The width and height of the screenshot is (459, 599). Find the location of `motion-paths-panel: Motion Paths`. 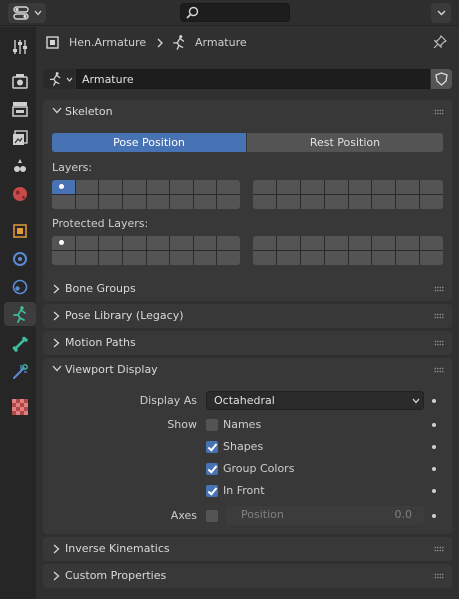

motion-paths-panel: Motion Paths is located at coordinates (247, 343).